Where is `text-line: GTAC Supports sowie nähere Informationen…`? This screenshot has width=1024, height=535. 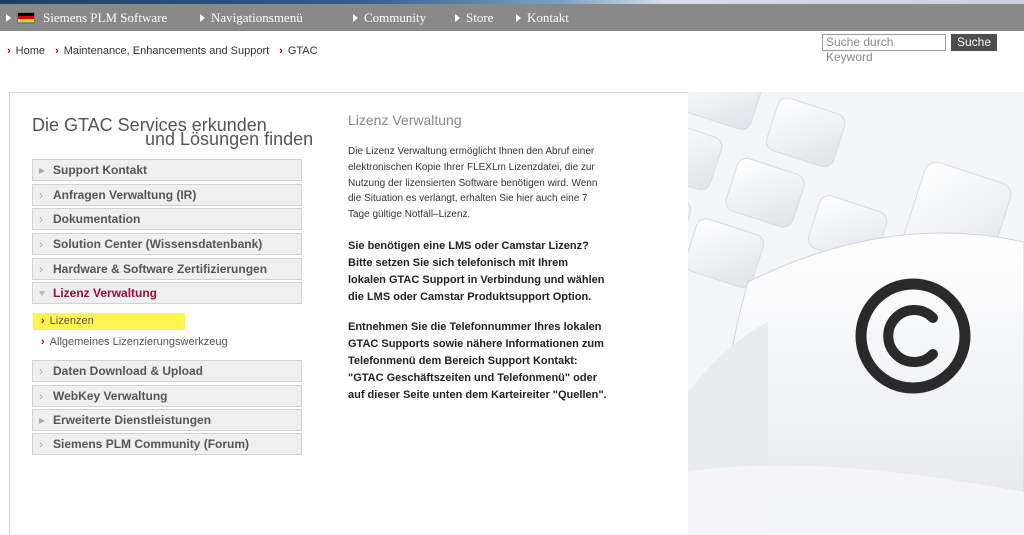
text-line: GTAC Supports sowie nähere Informationen… is located at coordinates (476, 344).